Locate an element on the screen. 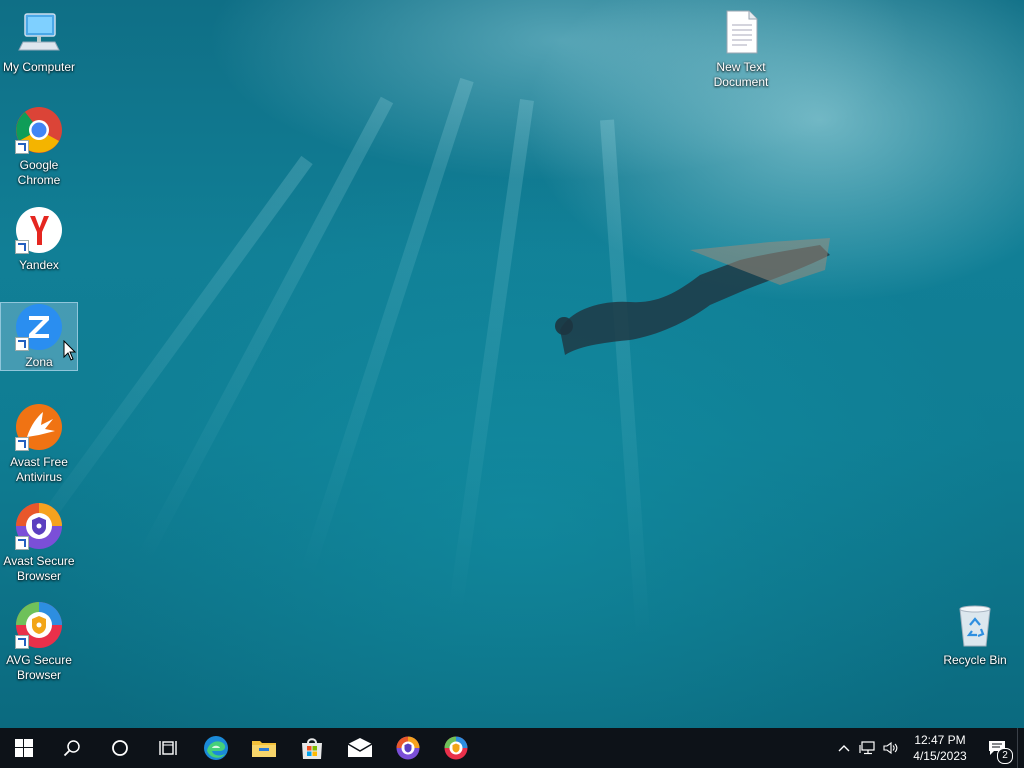  taskbar: 12:47 PM 4/15/2023 2 is located at coordinates (512, 748).